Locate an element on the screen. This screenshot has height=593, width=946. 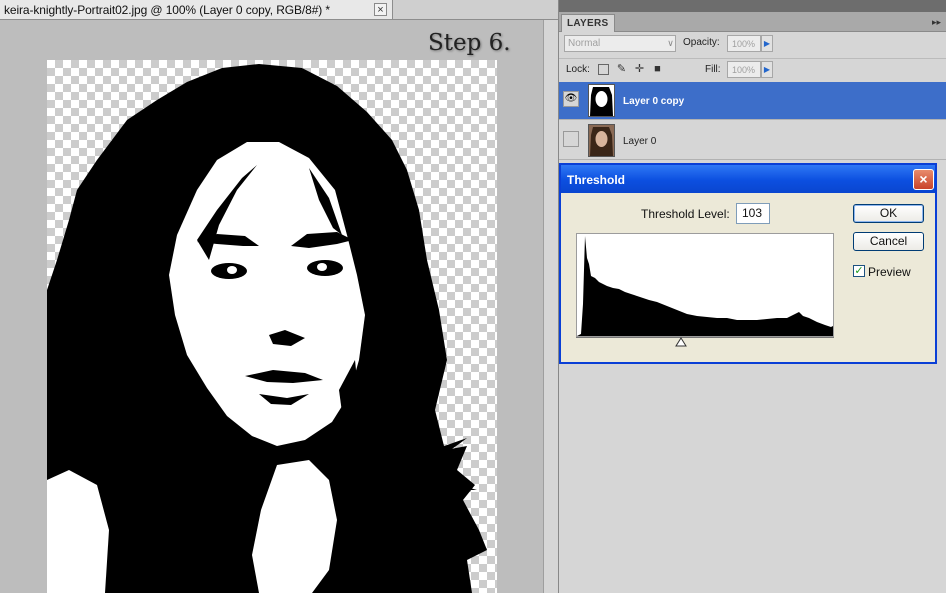
lock-transparent-icon is located at coordinates (603, 69).